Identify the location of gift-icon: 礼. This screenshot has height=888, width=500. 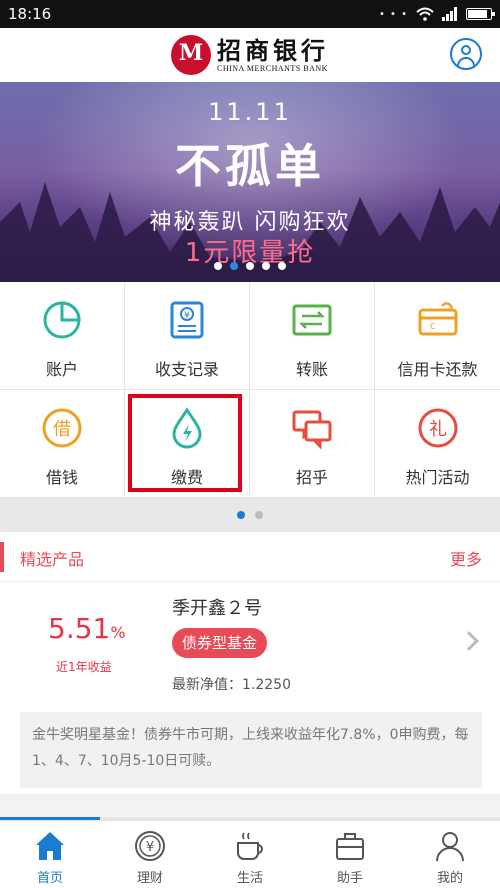
(437, 428).